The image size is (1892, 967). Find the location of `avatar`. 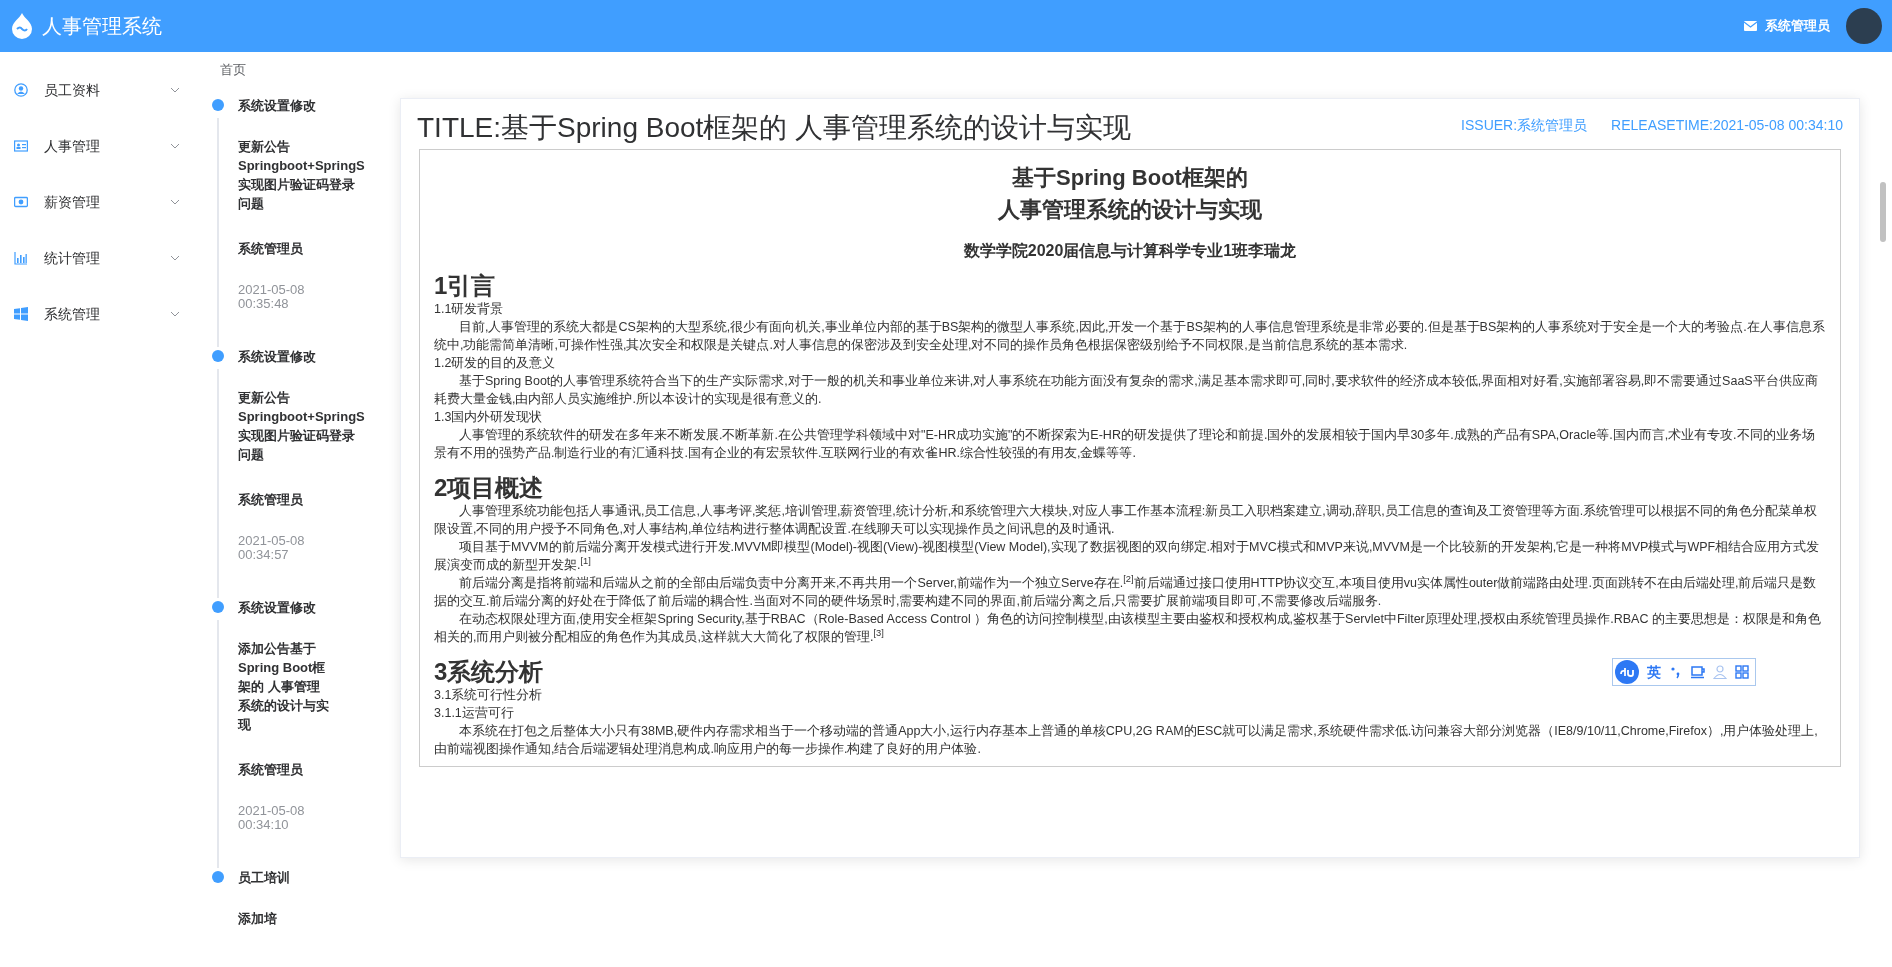

avatar is located at coordinates (1864, 26).